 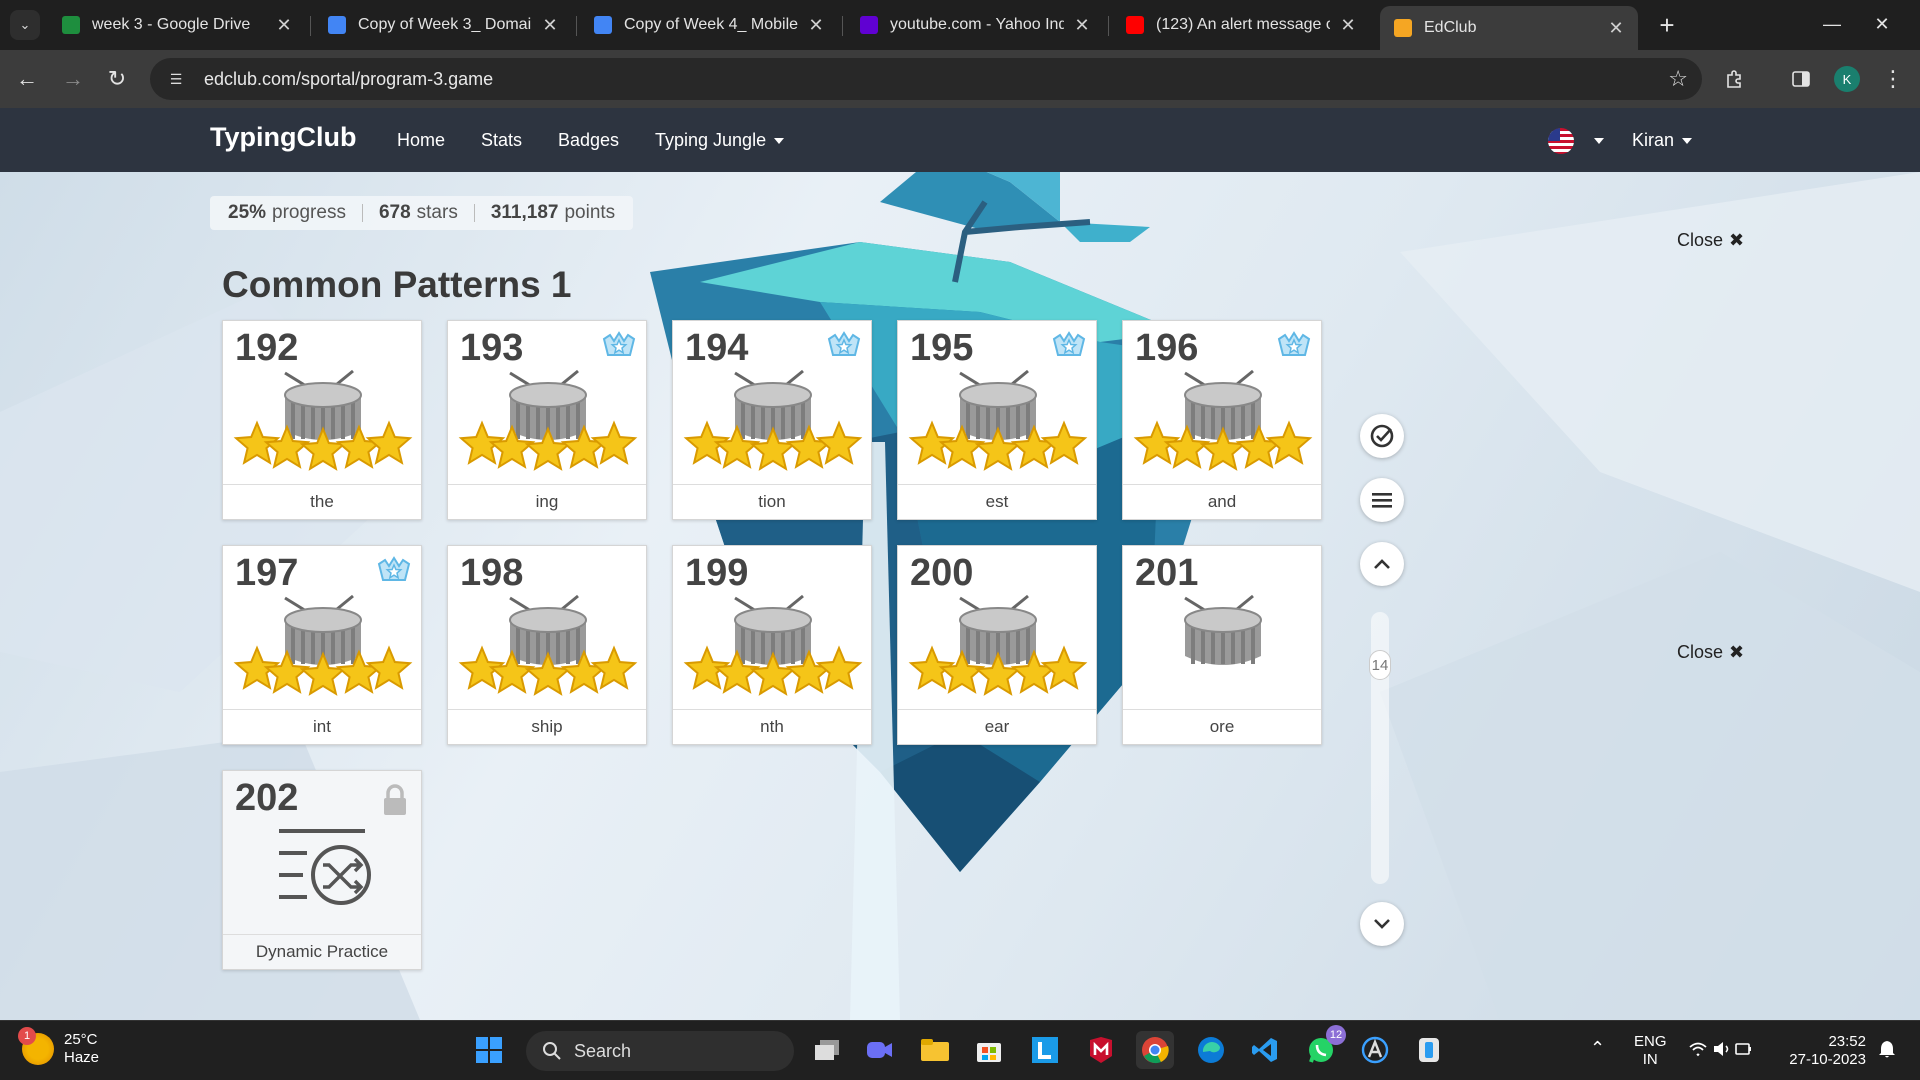 What do you see at coordinates (322, 870) in the screenshot?
I see `lesson-card: 202 Dynamic Practice` at bounding box center [322, 870].